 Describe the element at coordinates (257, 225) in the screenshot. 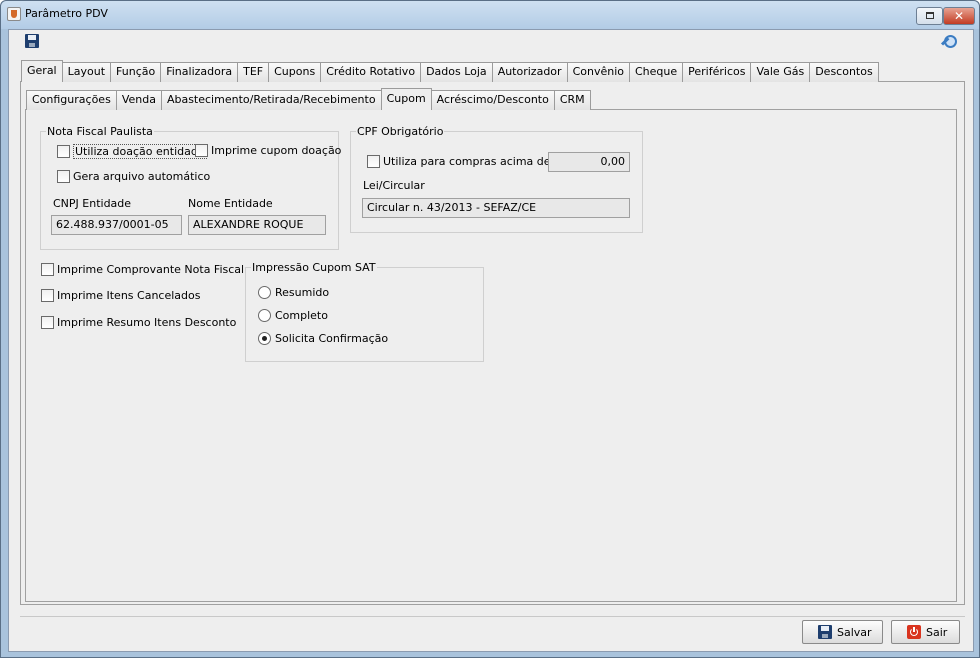

I see `nome-entidade-field: ALEXANDRE ROQUE` at that location.